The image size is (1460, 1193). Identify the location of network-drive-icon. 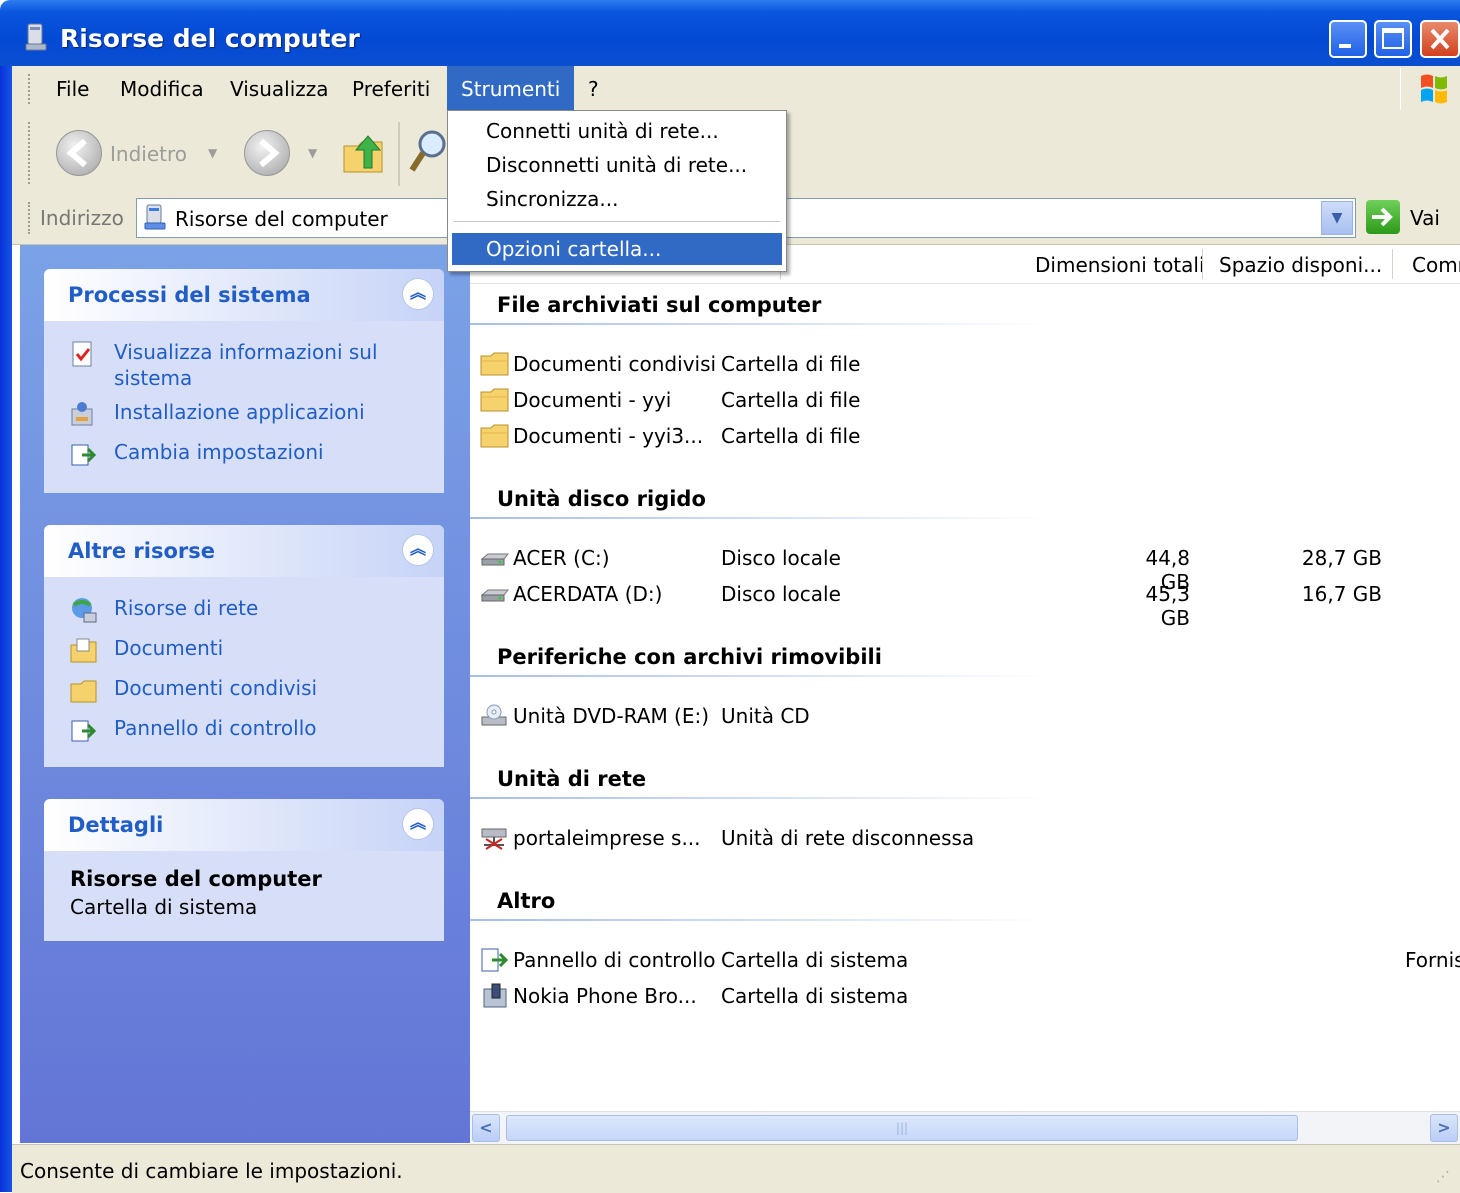
(494, 839).